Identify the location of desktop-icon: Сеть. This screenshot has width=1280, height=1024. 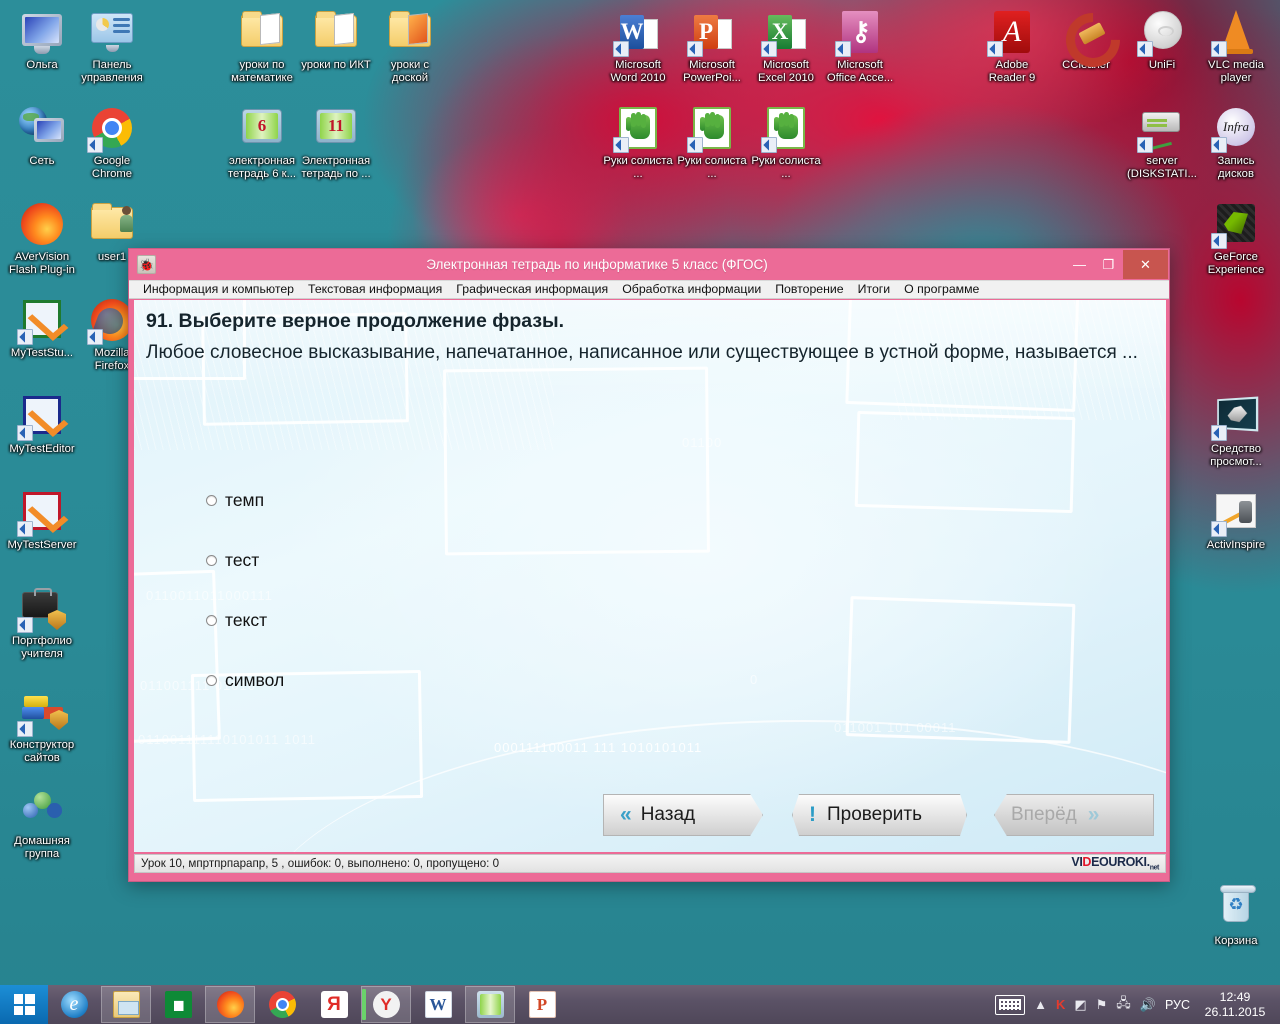
(42, 136).